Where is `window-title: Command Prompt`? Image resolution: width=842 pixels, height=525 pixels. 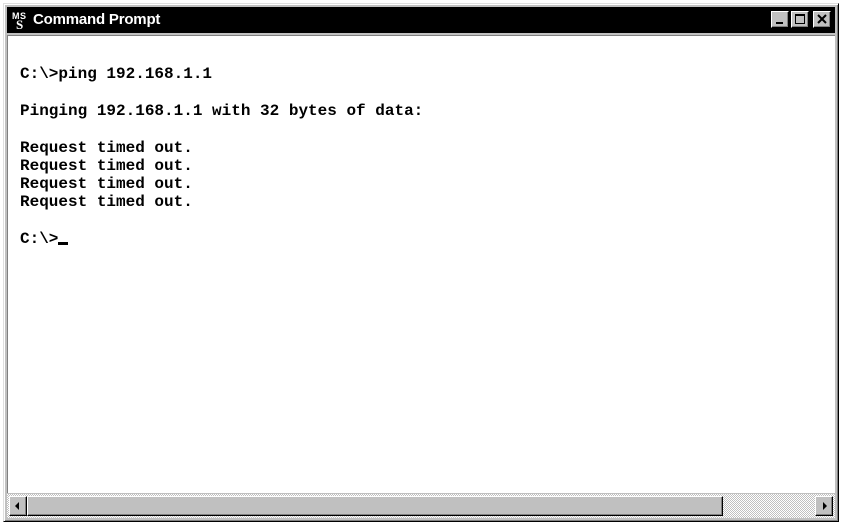 window-title: Command Prompt is located at coordinates (97, 19).